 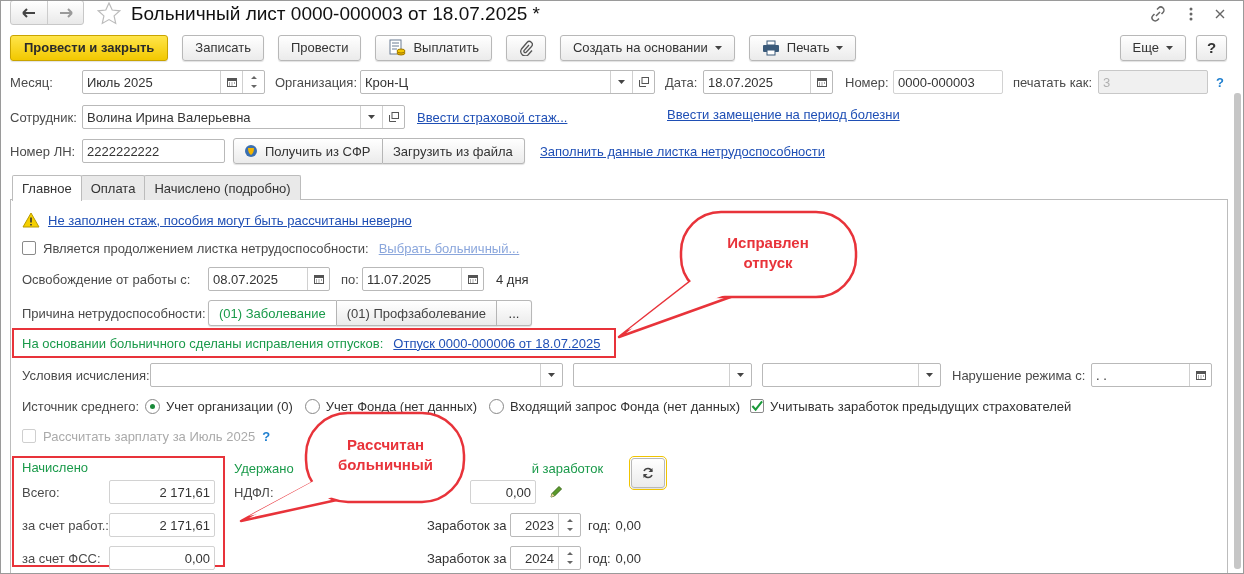 I want to click on year-field: 2024, so click(x=545, y=558).